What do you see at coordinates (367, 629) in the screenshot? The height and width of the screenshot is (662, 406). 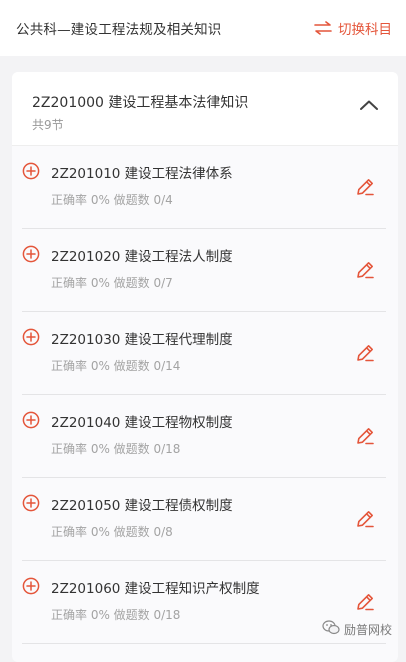 I see `watermark-label: 励普网校` at bounding box center [367, 629].